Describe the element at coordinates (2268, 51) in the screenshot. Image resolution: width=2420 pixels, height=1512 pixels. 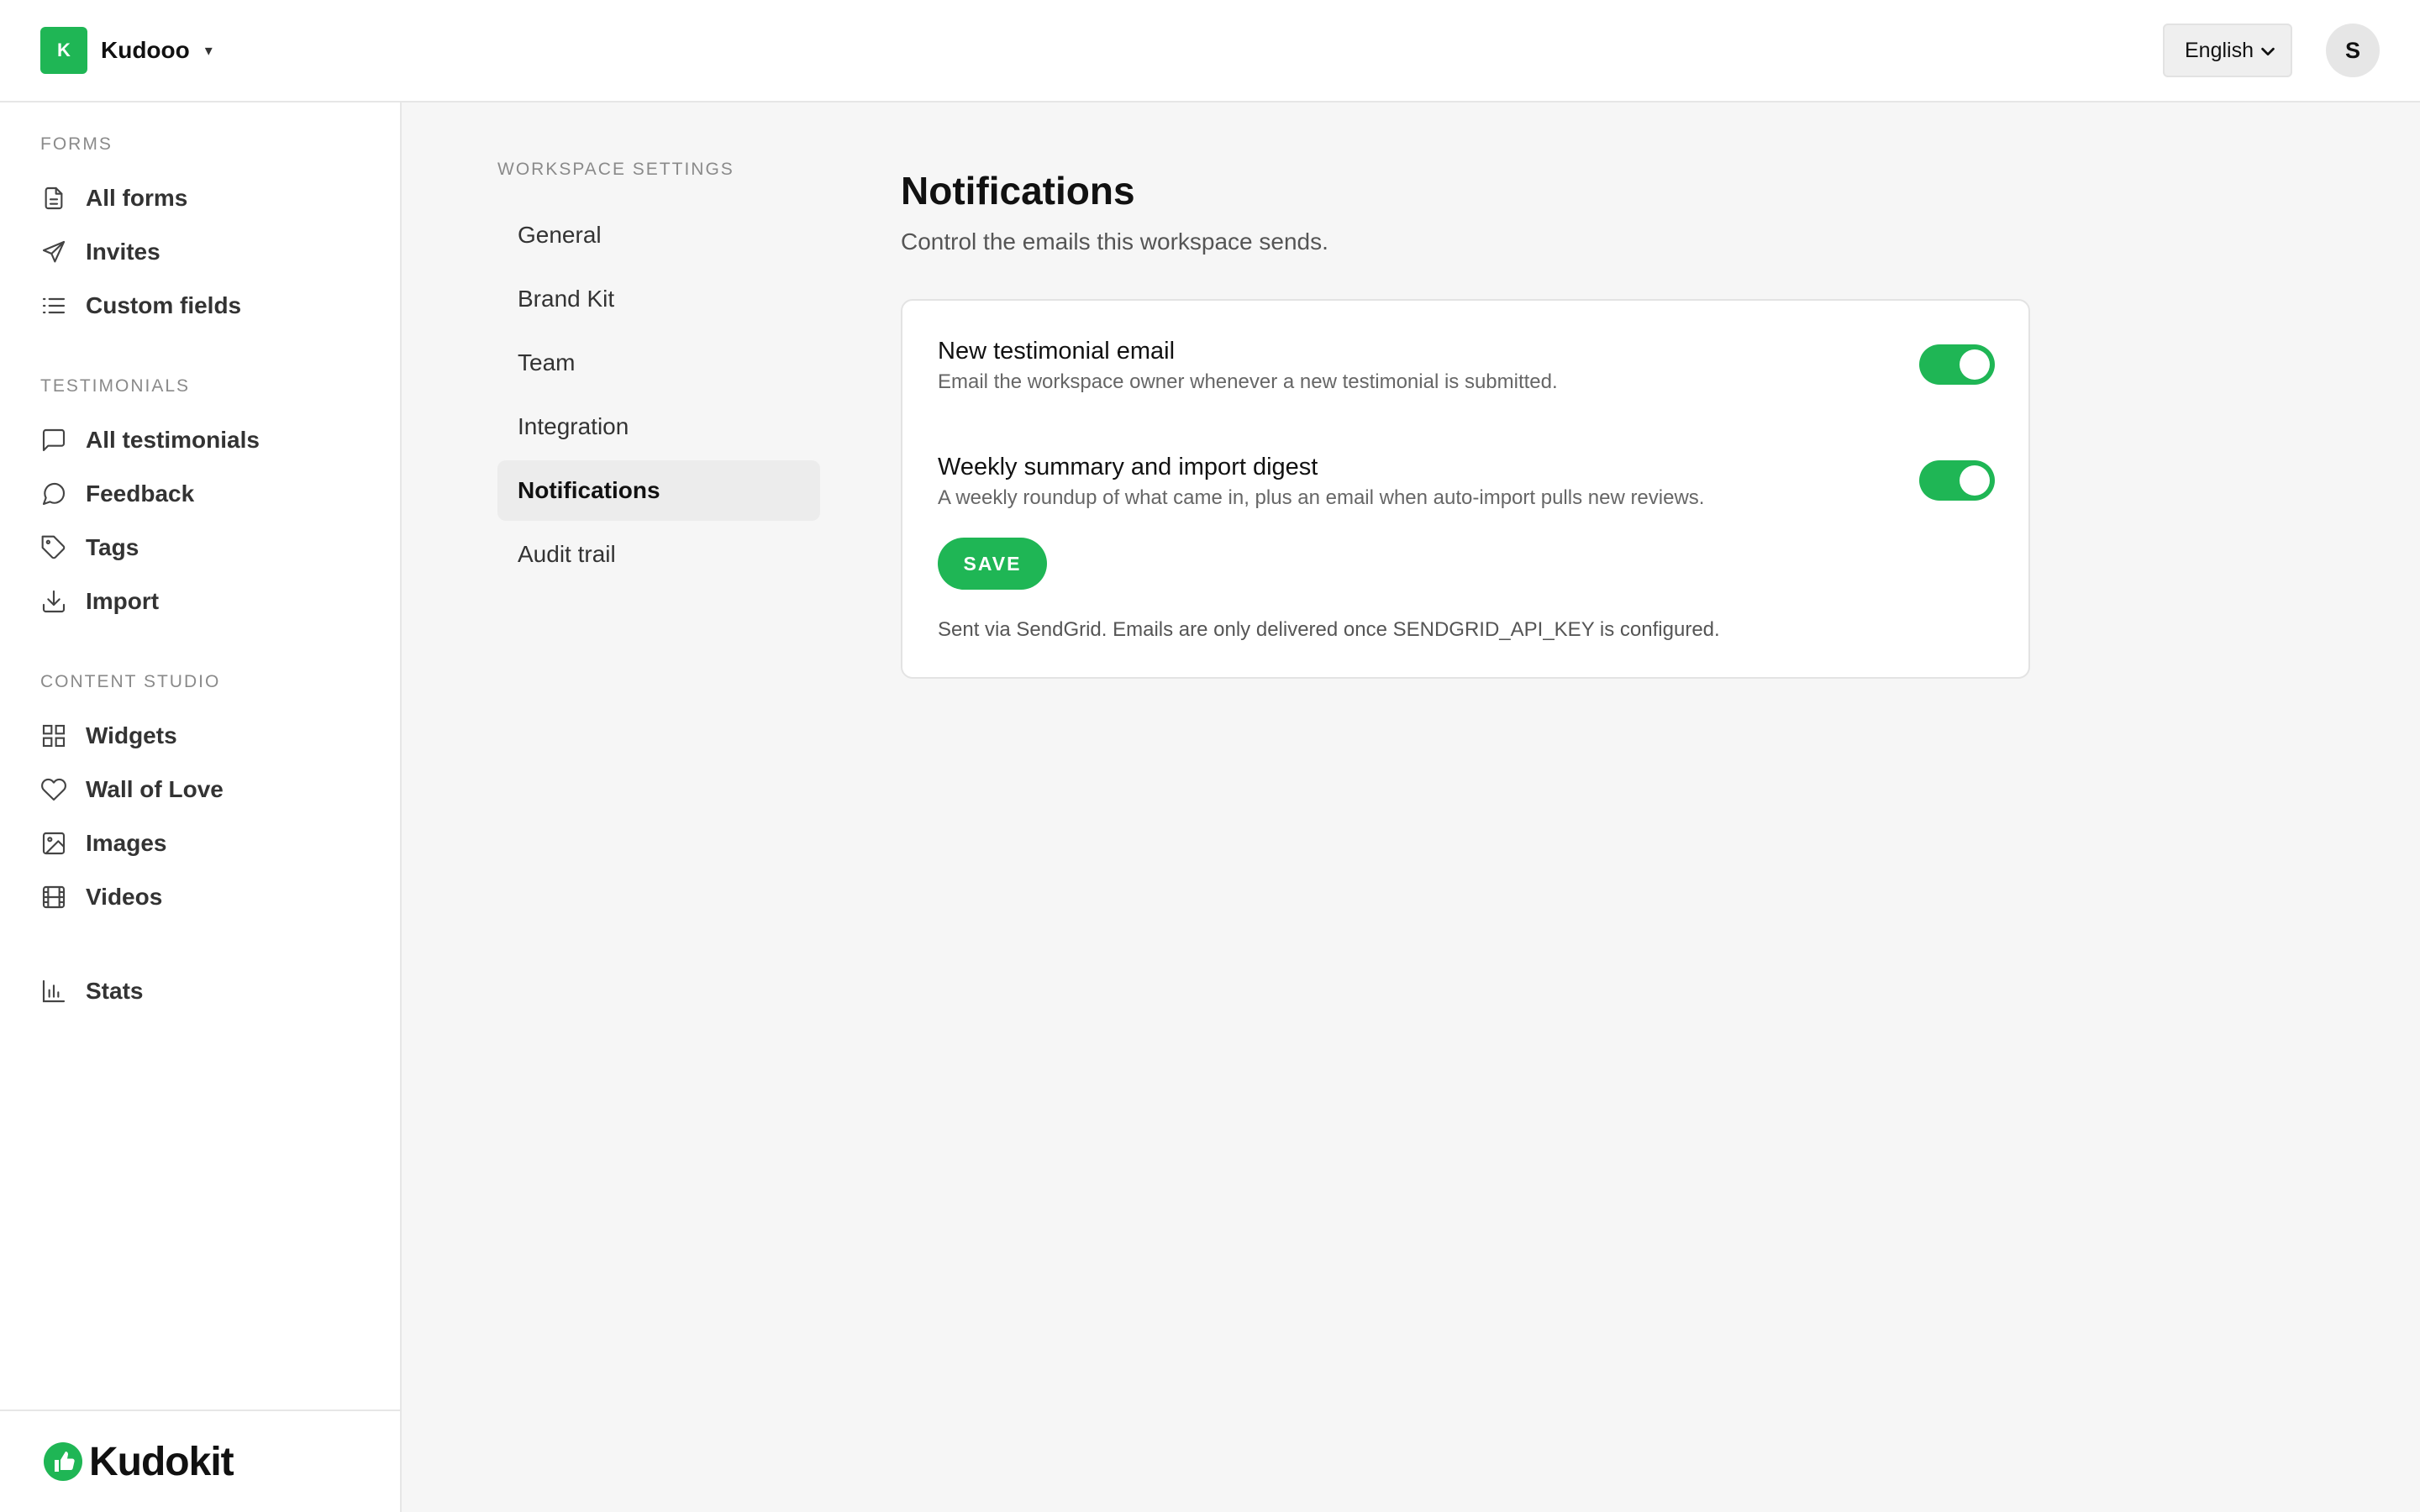
I see `chevron-down-icon` at that location.